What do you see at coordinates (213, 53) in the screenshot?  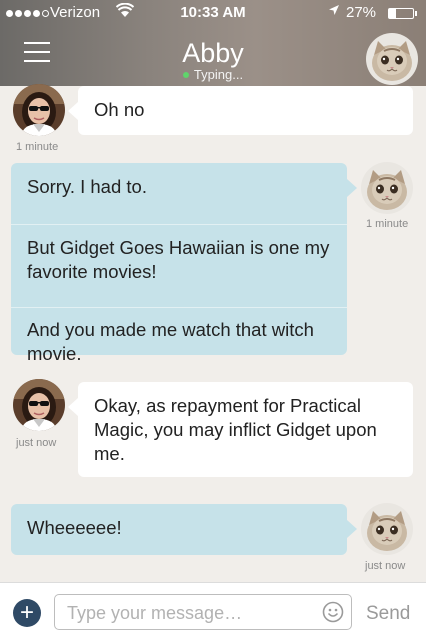 I see `contact-name: Abby` at bounding box center [213, 53].